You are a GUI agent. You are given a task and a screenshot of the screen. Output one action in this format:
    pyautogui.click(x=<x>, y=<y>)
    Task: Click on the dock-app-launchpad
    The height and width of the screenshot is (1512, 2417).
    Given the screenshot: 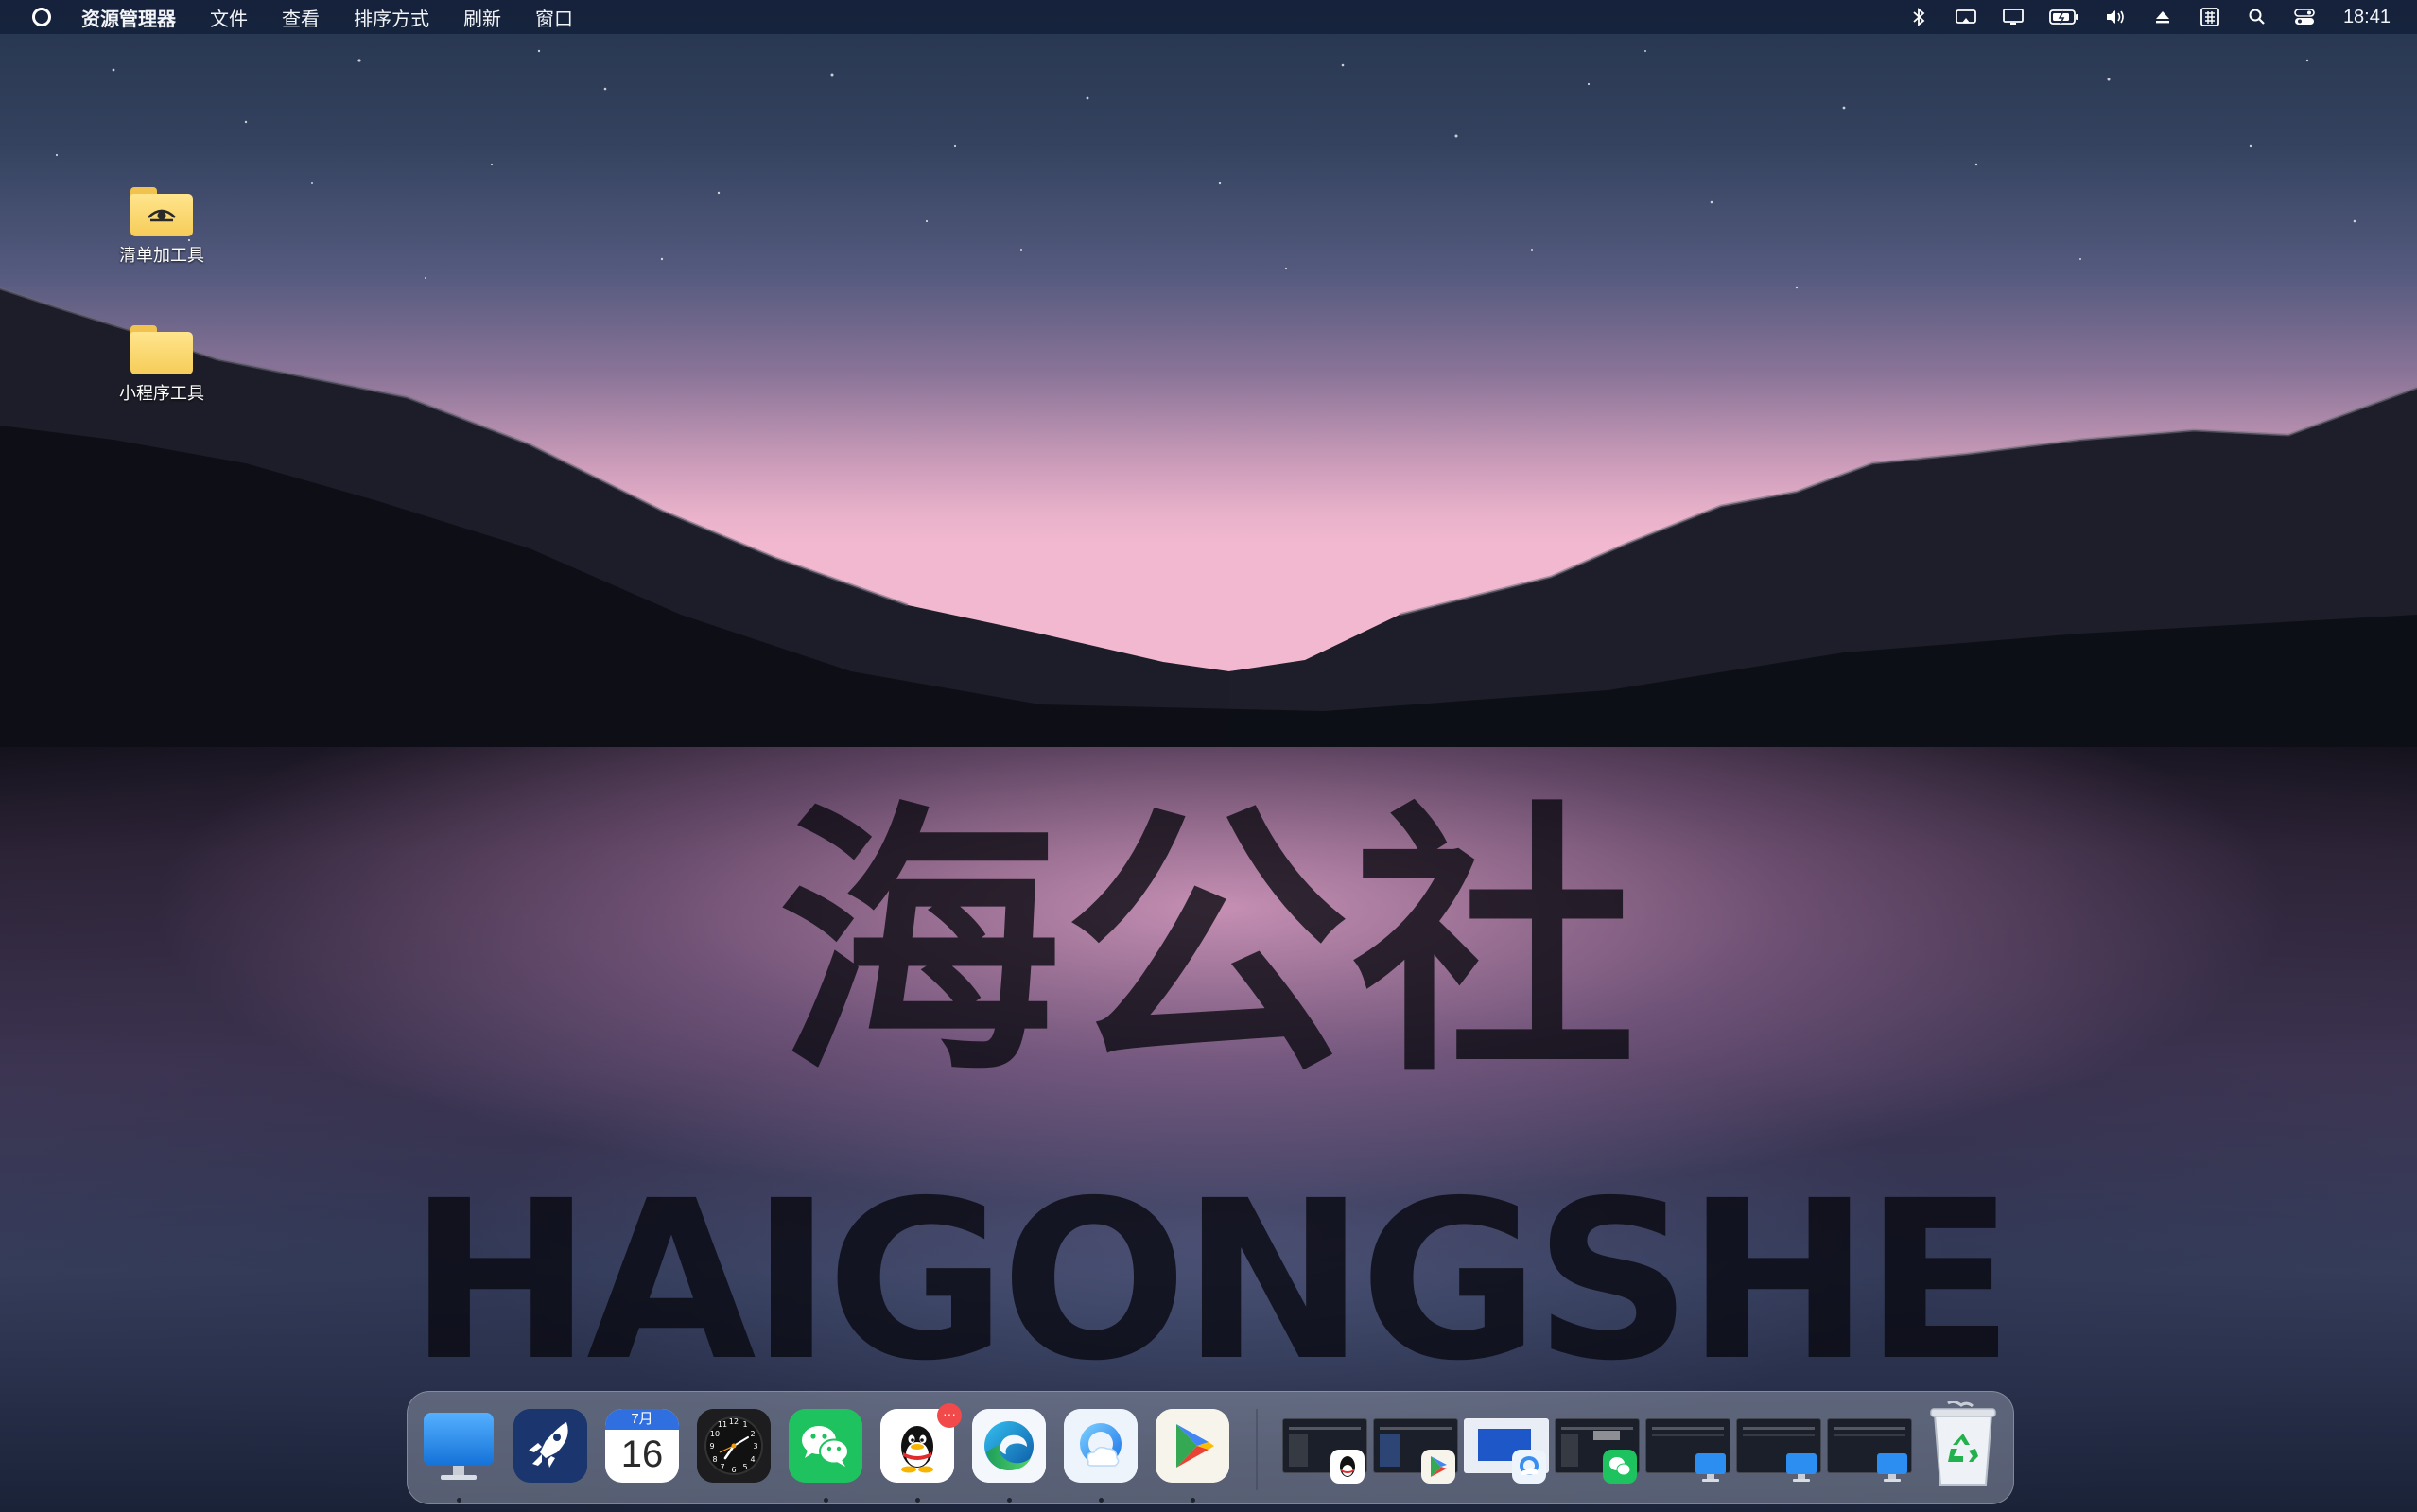 What is the action you would take?
    pyautogui.click(x=550, y=1446)
    